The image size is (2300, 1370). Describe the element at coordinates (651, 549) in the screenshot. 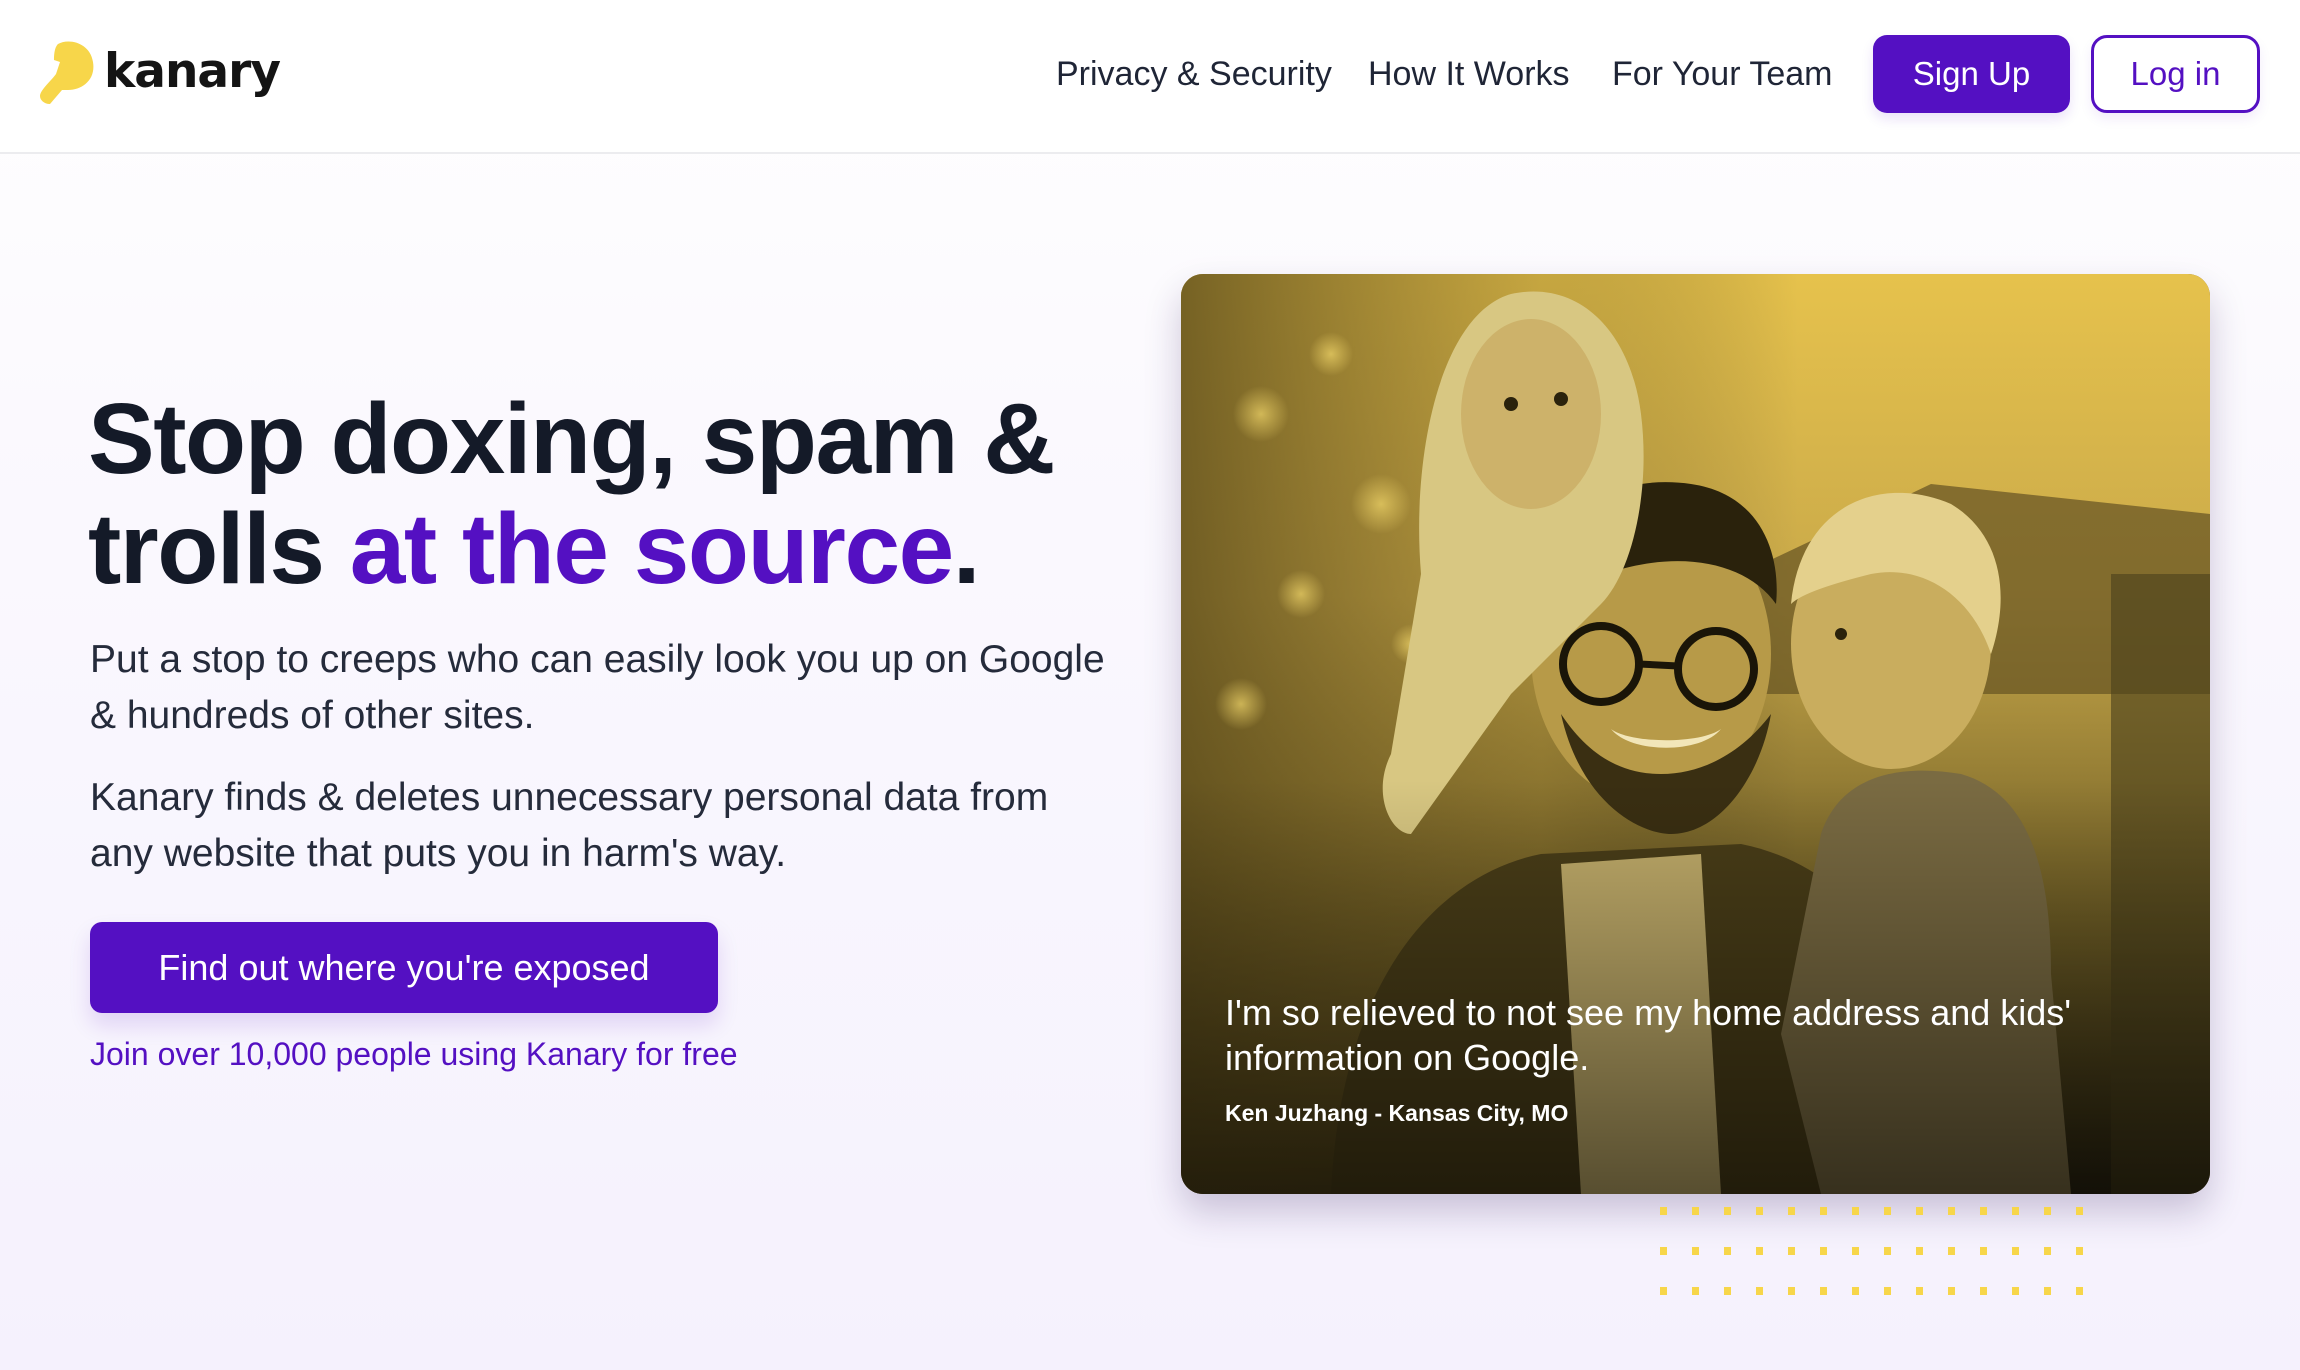

I see `headline-accent: at the source` at that location.